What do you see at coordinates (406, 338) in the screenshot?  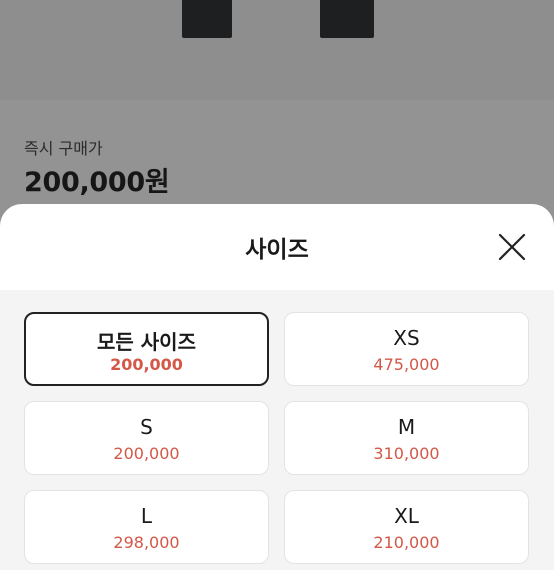 I see `size-option-name: XS` at bounding box center [406, 338].